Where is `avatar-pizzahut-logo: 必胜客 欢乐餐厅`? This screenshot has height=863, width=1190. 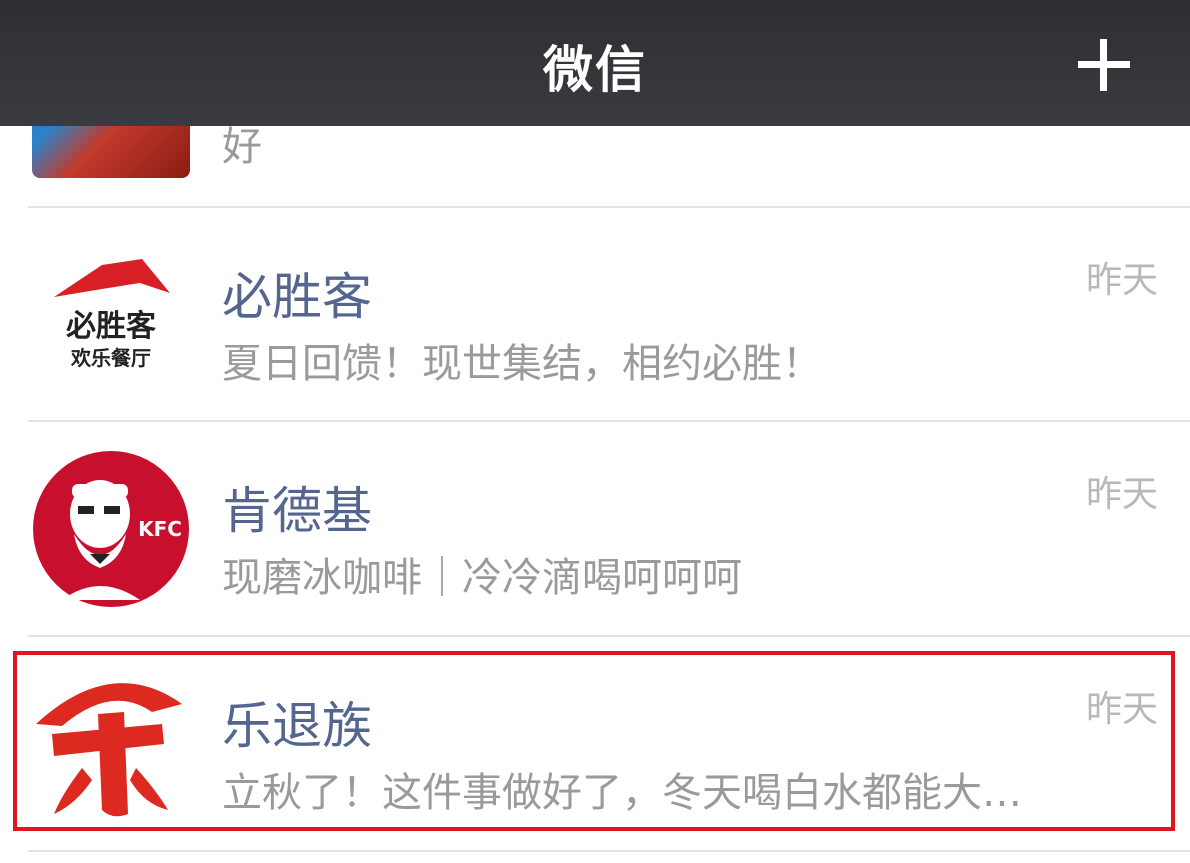 avatar-pizzahut-logo: 必胜客 欢乐餐厅 is located at coordinates (111, 312).